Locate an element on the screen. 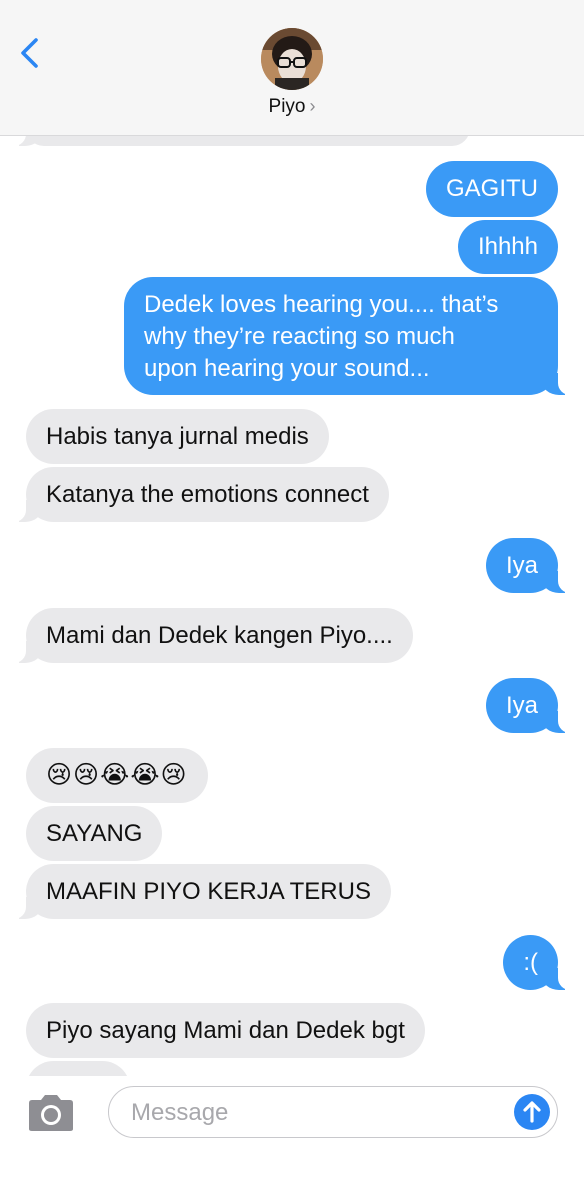 The image size is (584, 1200). message-text: Ihhhh is located at coordinates (507, 246).